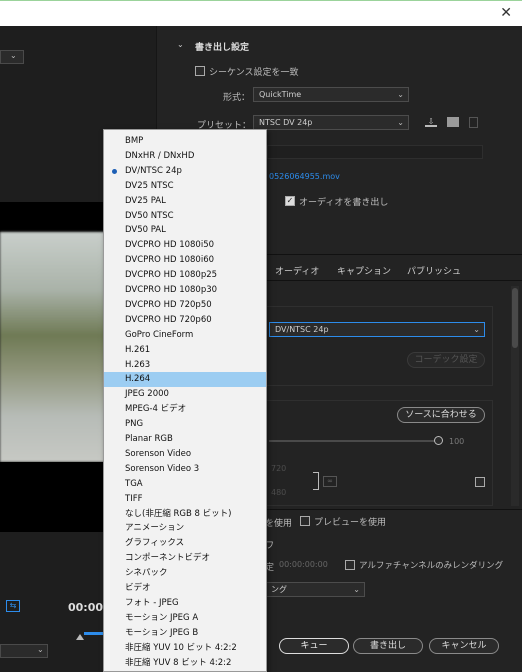 Image resolution: width=522 pixels, height=672 pixels. Describe the element at coordinates (438, 440) in the screenshot. I see `quality-slider-handle` at that location.